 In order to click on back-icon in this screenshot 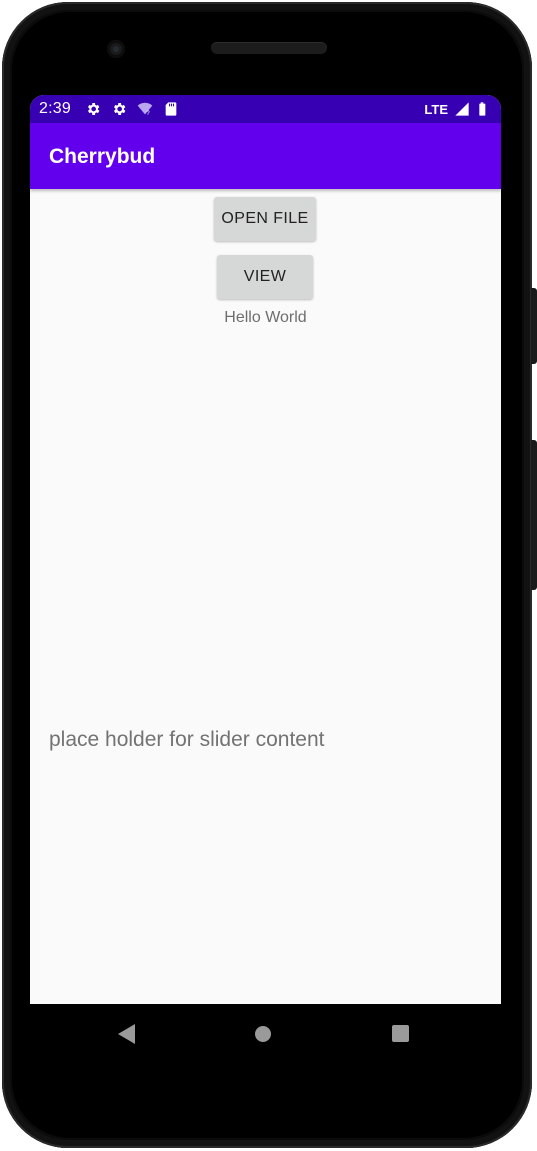, I will do `click(127, 1034)`.